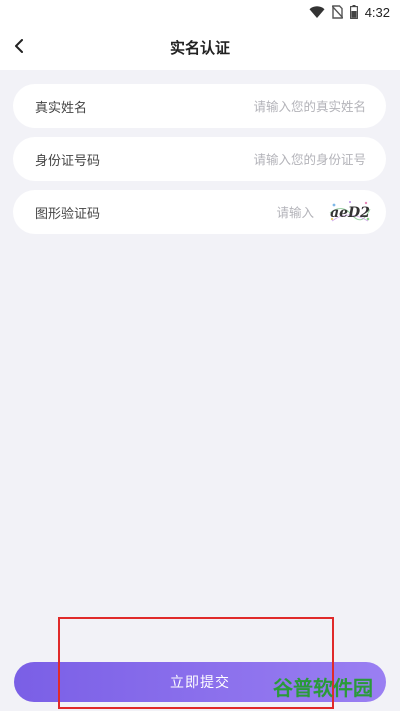  What do you see at coordinates (323, 688) in the screenshot?
I see `watermark-logo: 谷普软件园` at bounding box center [323, 688].